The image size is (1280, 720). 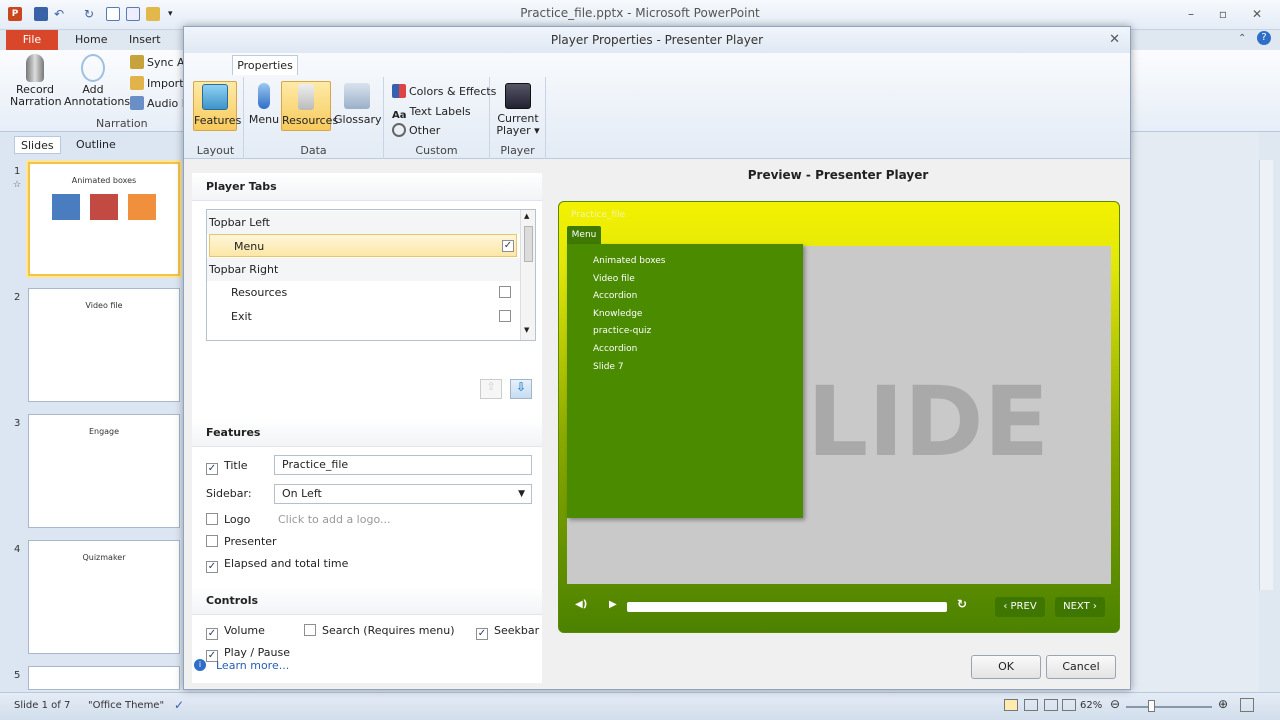 What do you see at coordinates (229, 493) in the screenshot?
I see `sidebar-label: Sidebar:` at bounding box center [229, 493].